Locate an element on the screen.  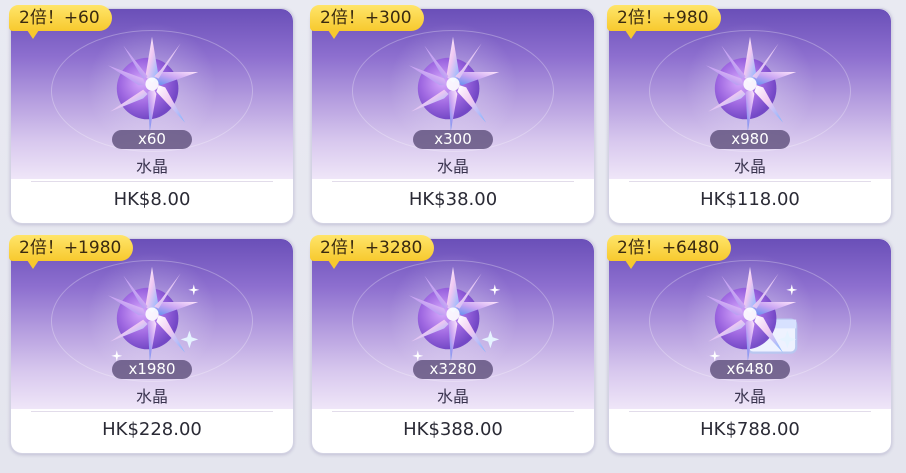
bonus-badge: 2倍！+3280 is located at coordinates (372, 252).